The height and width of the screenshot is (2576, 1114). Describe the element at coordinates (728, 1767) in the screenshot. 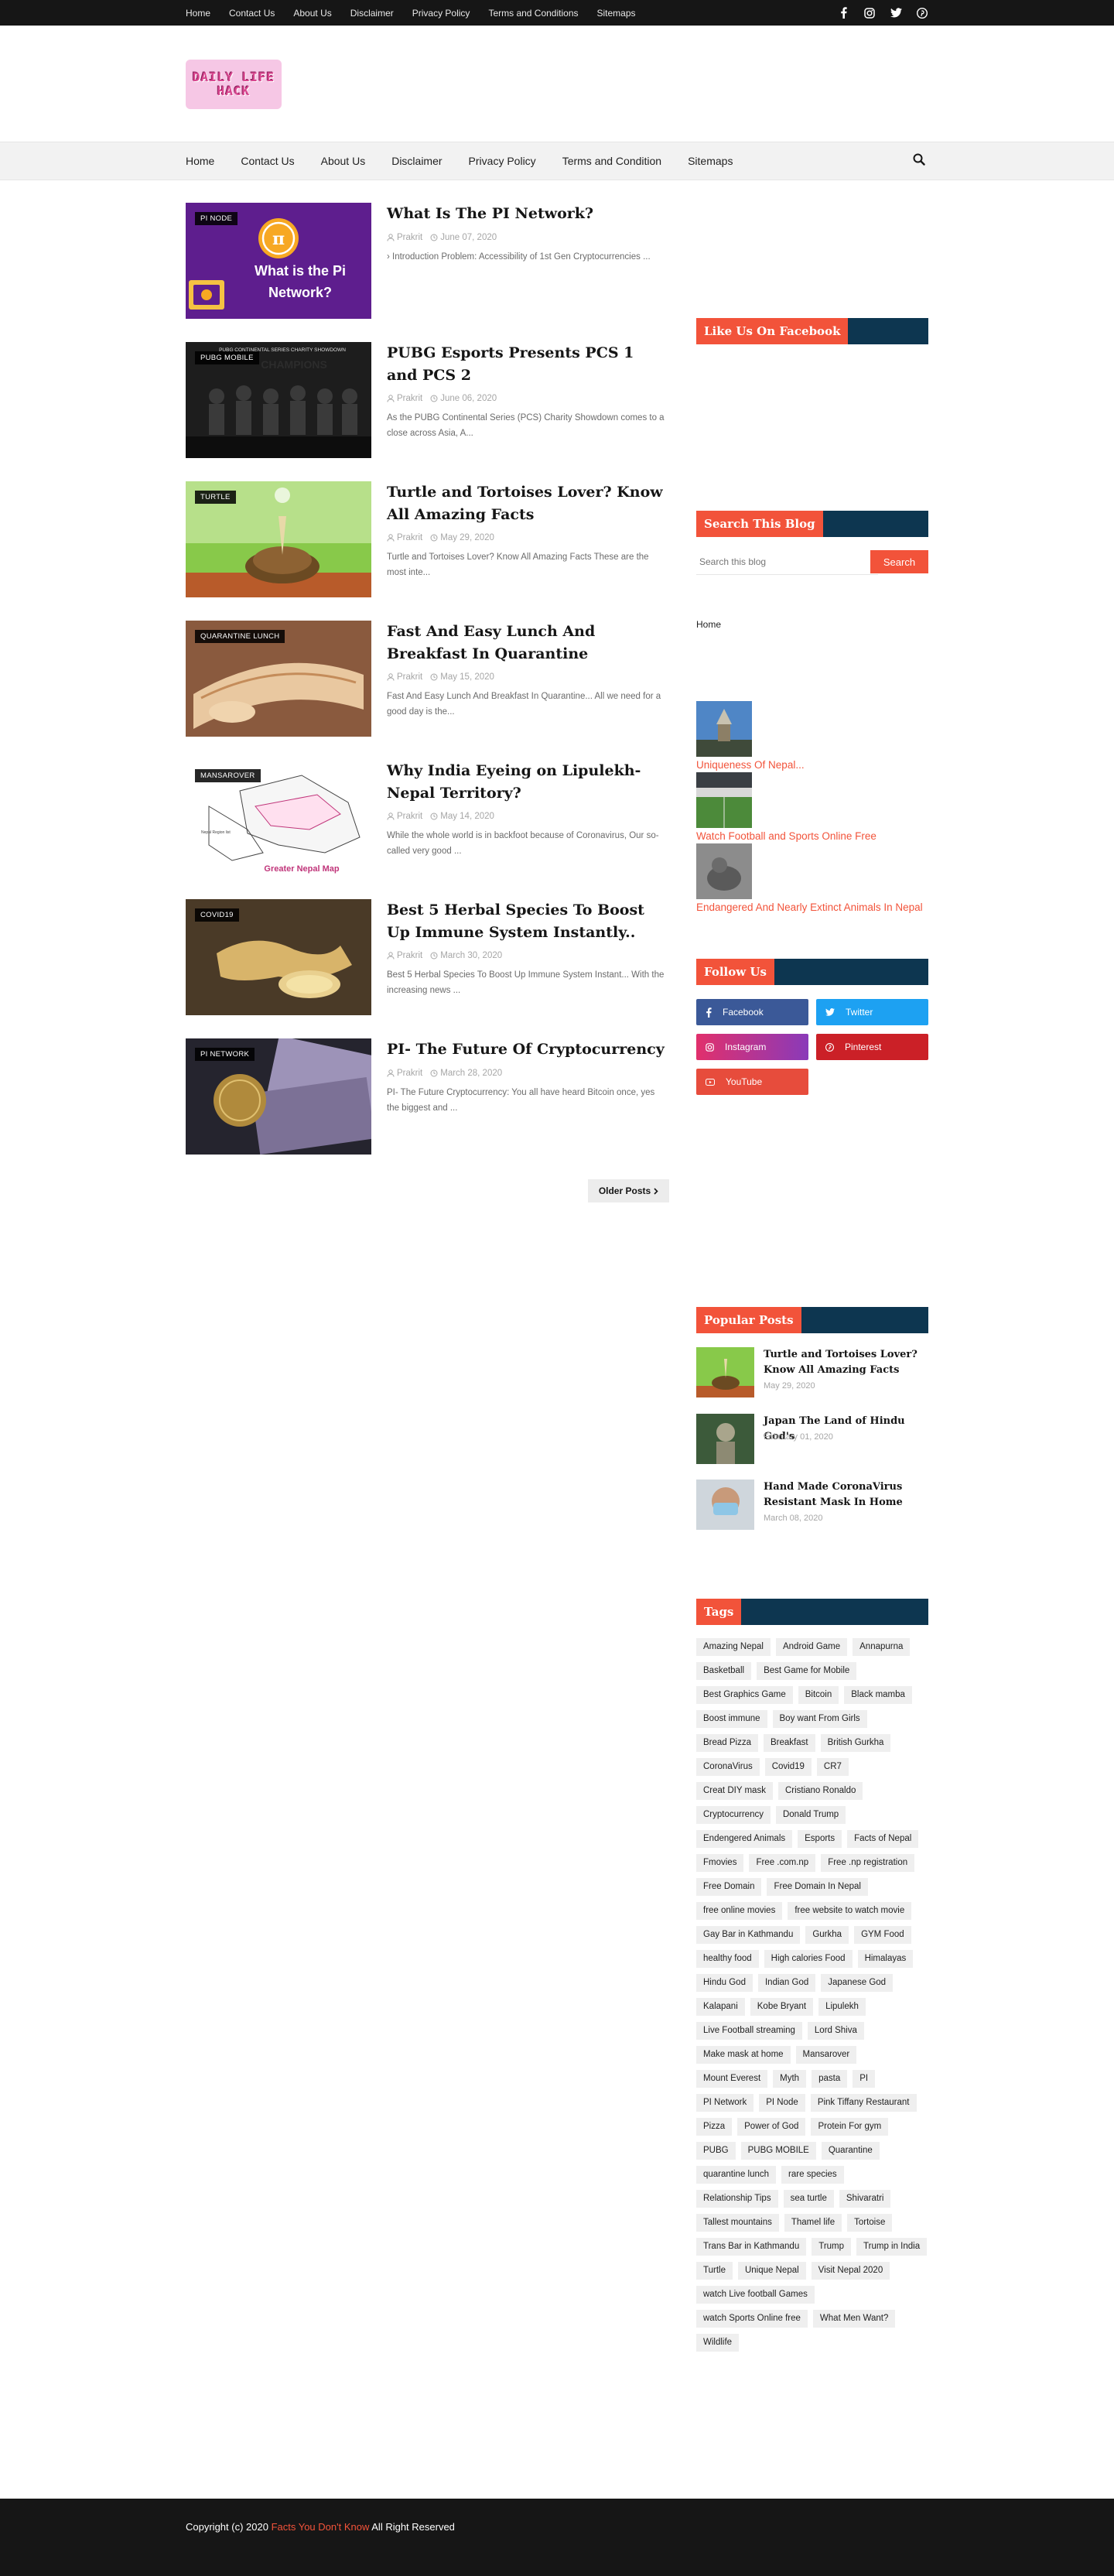

I see `tag-item: CoronaVirus` at that location.